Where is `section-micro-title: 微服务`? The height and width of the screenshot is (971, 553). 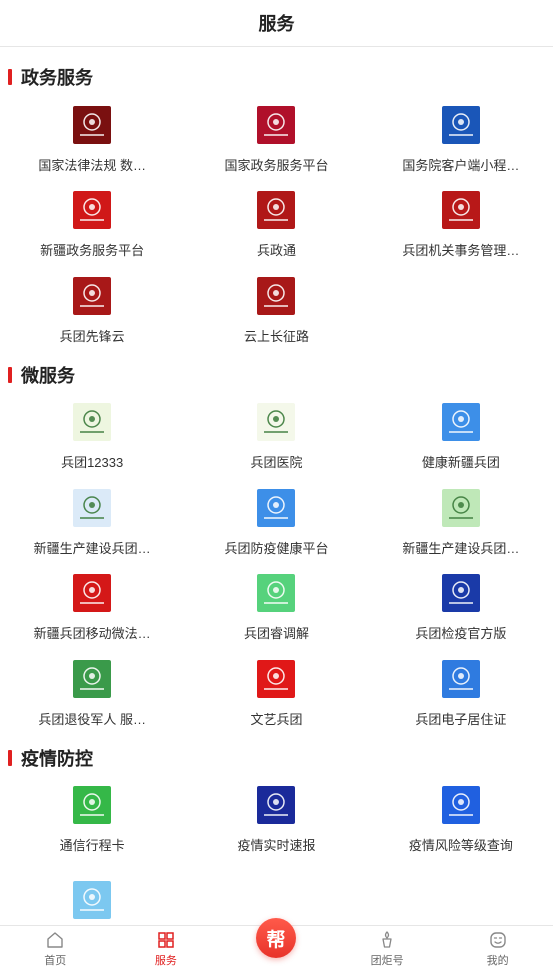 section-micro-title: 微服务 is located at coordinates (276, 375).